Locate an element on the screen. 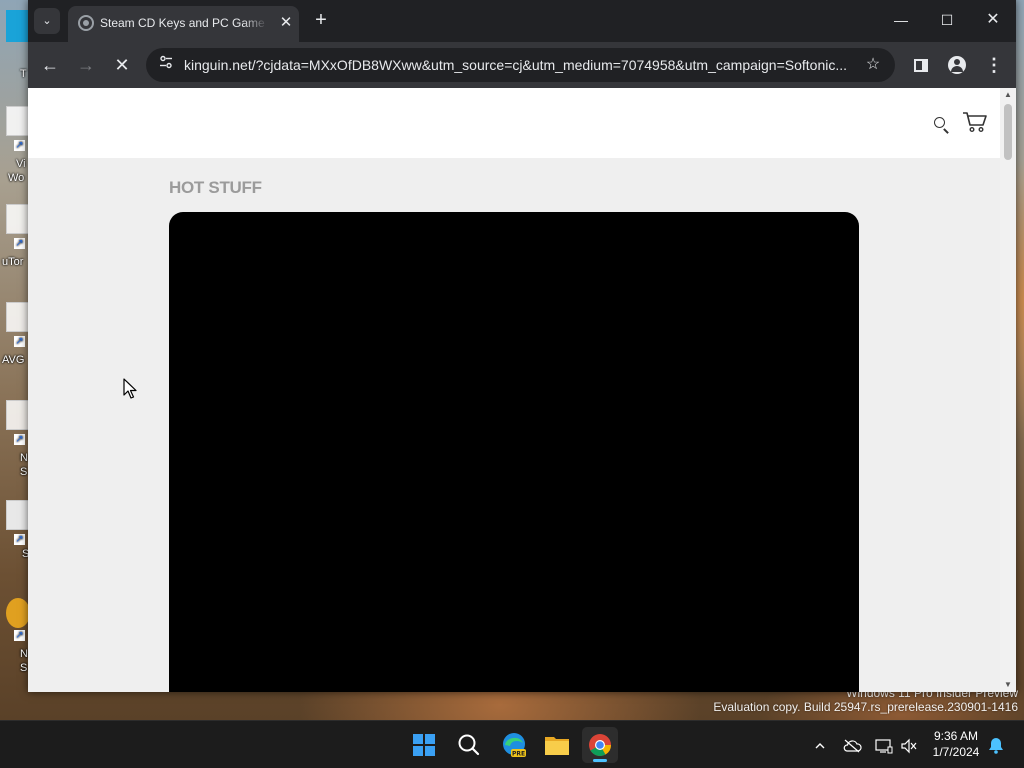 Image resolution: width=1024 pixels, height=768 pixels. chrome-icon is located at coordinates (600, 745).